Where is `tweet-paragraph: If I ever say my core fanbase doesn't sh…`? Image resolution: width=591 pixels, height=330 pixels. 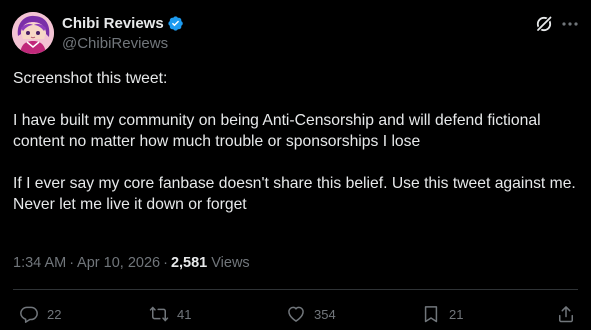 tweet-paragraph: If I ever say my core fanbase doesn't sh… is located at coordinates (297, 194).